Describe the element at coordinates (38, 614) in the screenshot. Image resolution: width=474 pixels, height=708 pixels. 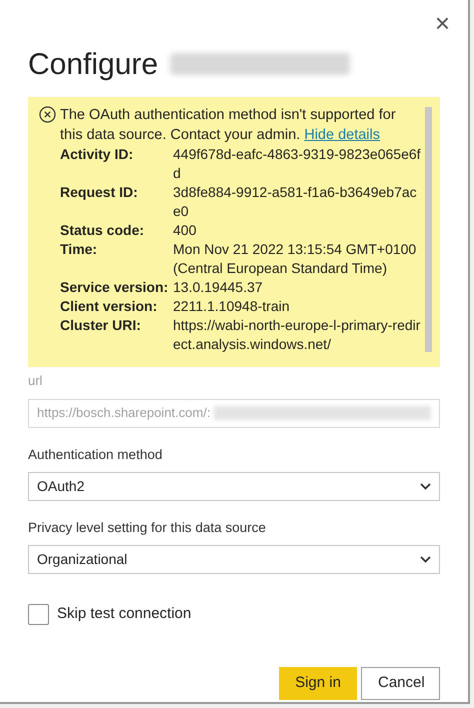
I see `checkbox` at that location.